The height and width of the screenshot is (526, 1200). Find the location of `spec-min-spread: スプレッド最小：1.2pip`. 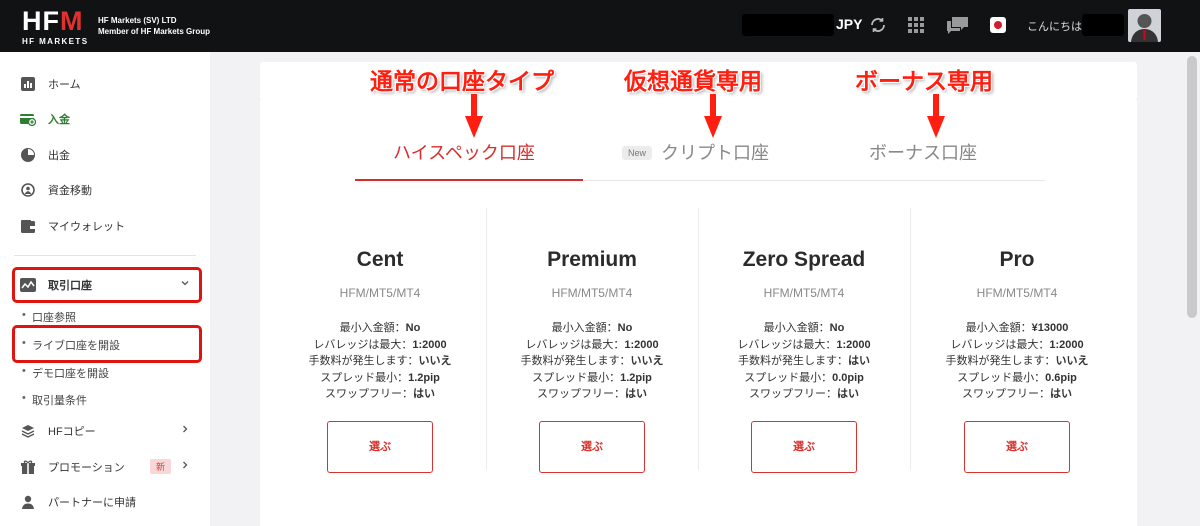

spec-min-spread: スプレッド最小：1.2pip is located at coordinates (592, 377).